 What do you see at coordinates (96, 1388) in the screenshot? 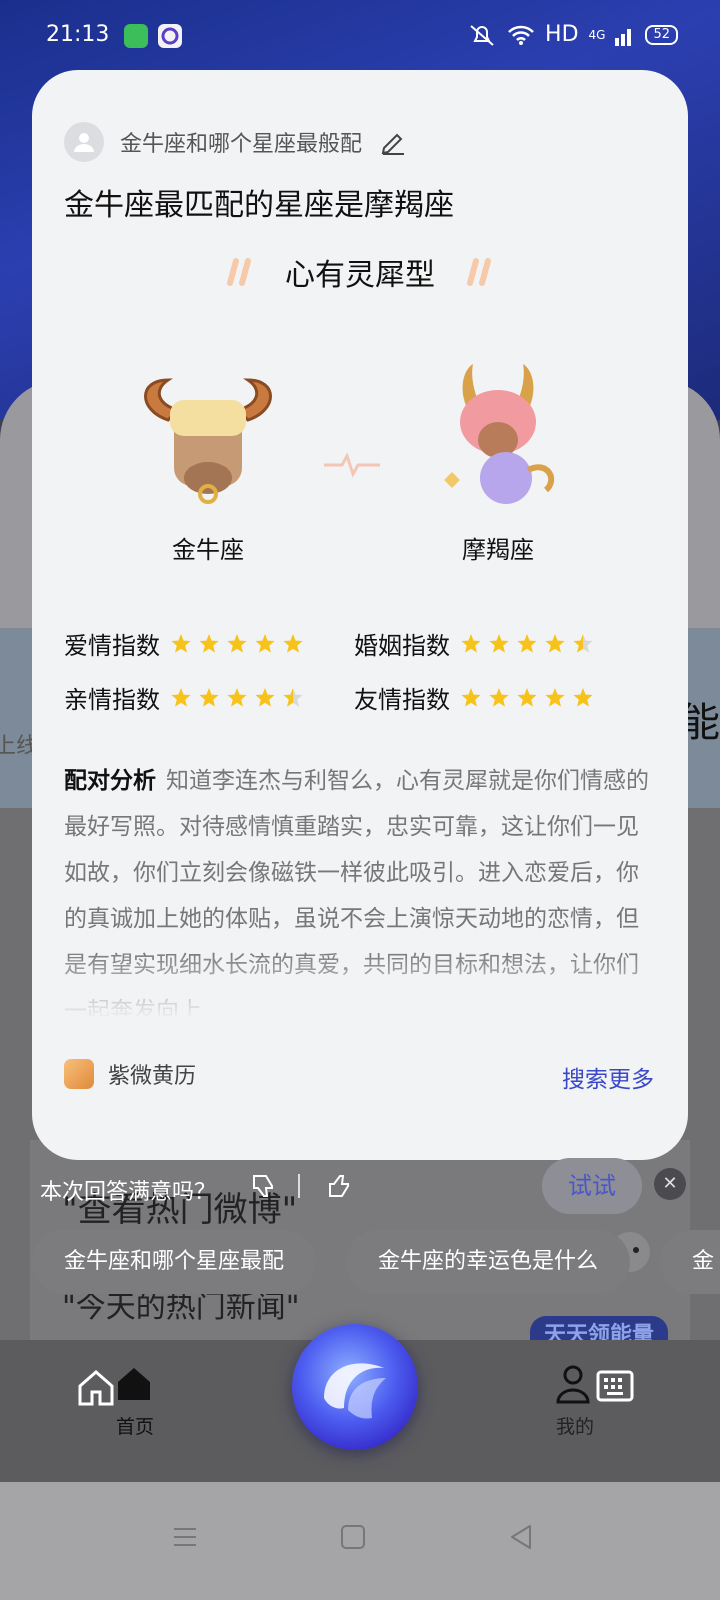
I see `home-outline-icon` at bounding box center [96, 1388].